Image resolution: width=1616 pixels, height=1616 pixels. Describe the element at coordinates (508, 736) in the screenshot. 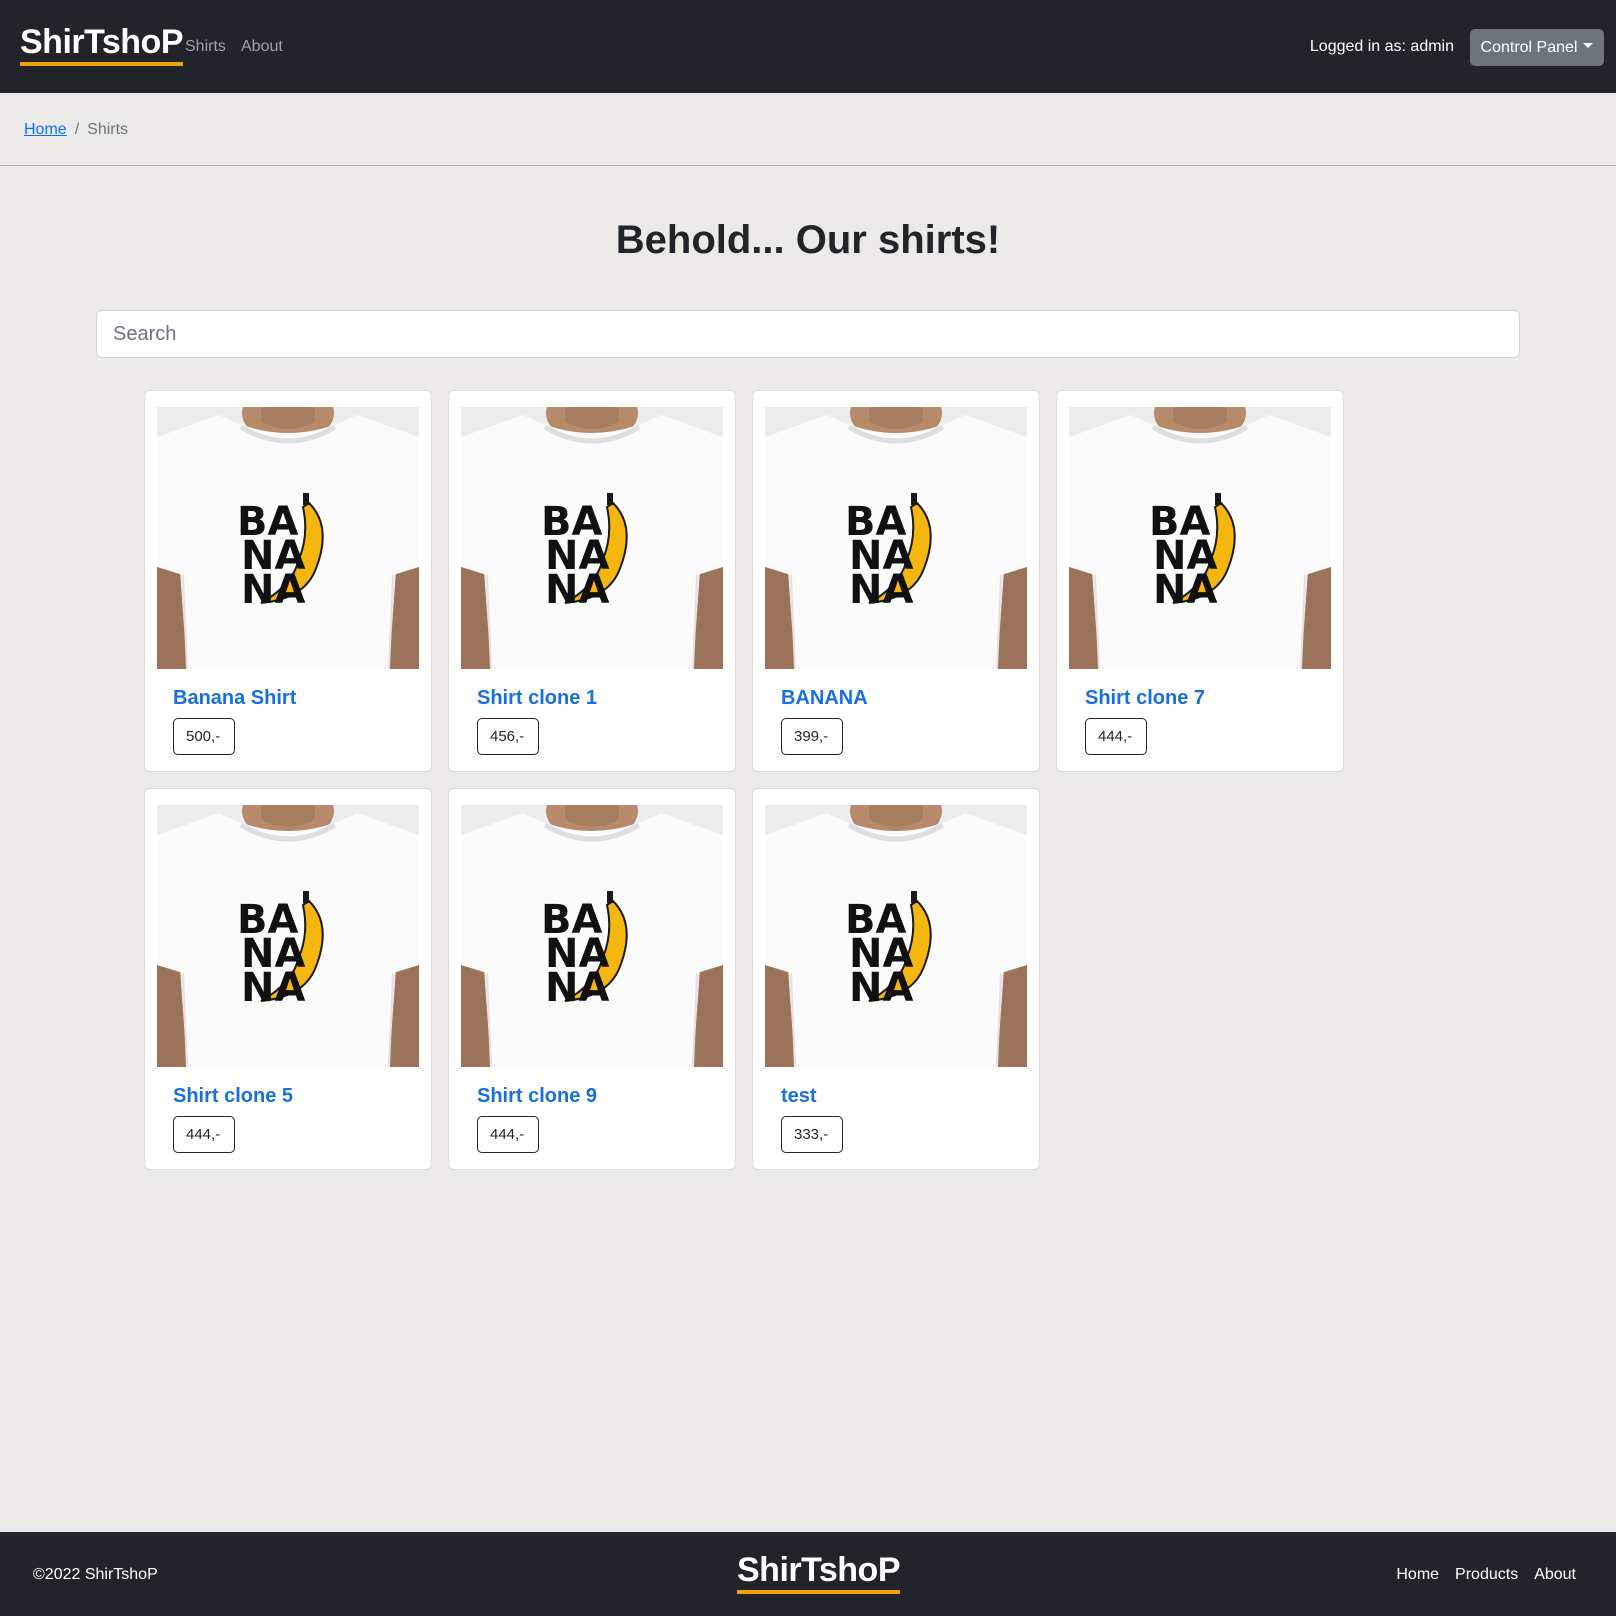

I see `price-badge: 456,-` at that location.